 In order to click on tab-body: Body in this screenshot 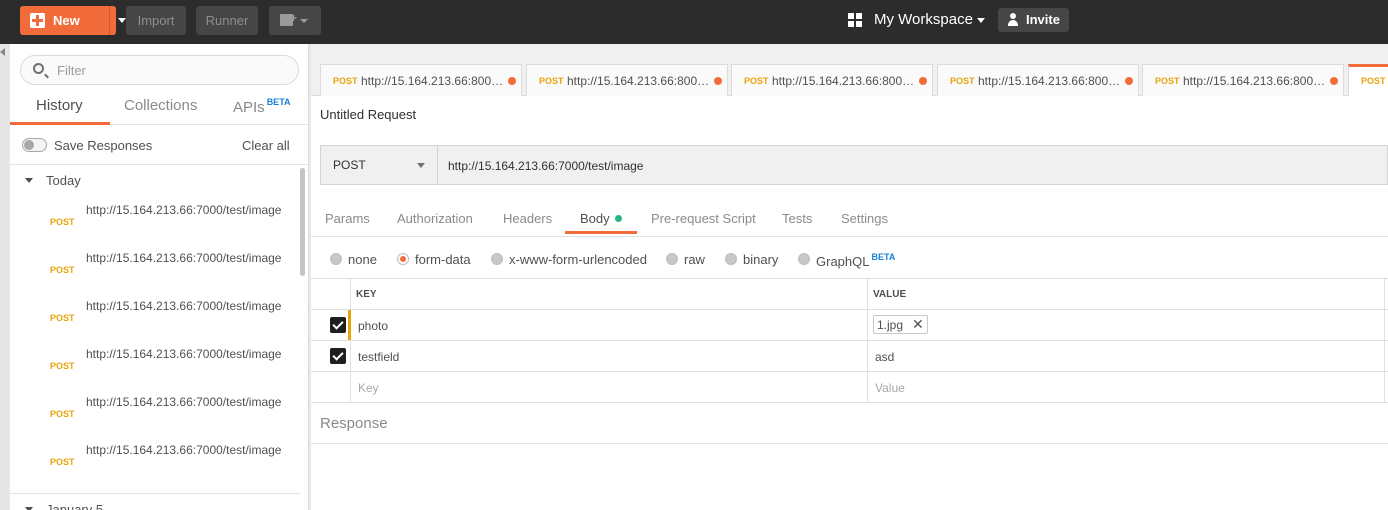, I will do `click(601, 218)`.